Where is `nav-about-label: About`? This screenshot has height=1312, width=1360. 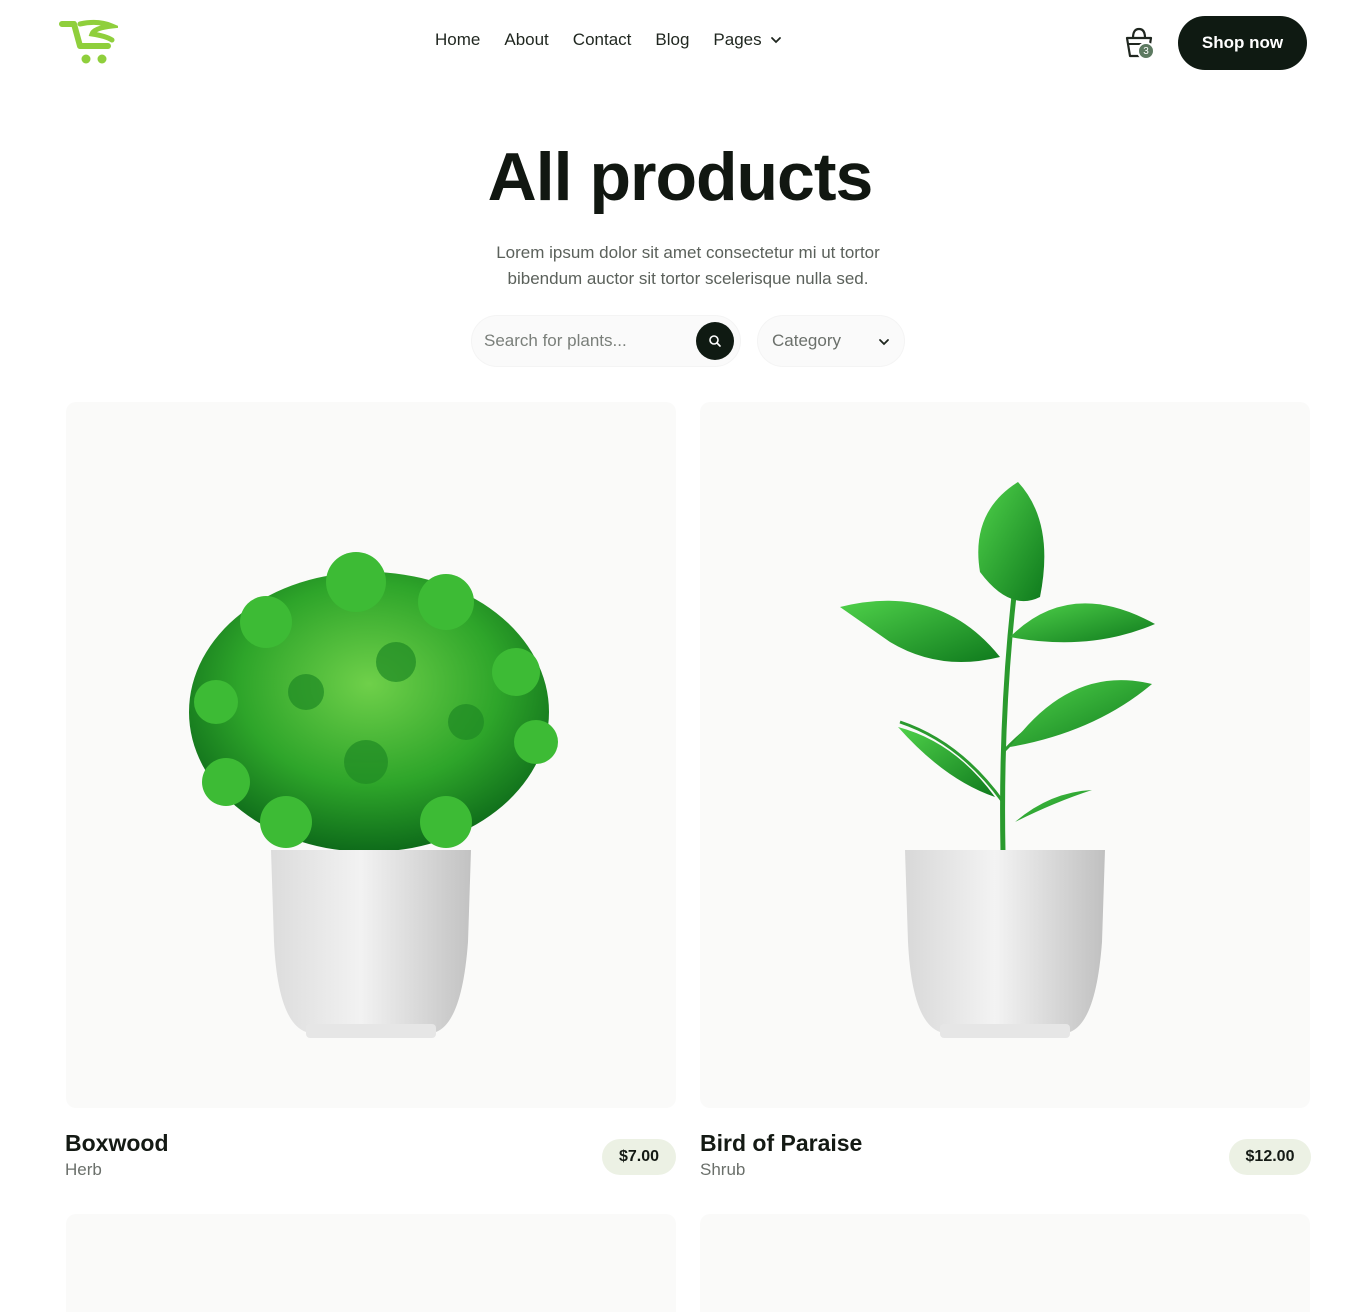 nav-about-label: About is located at coordinates (526, 39).